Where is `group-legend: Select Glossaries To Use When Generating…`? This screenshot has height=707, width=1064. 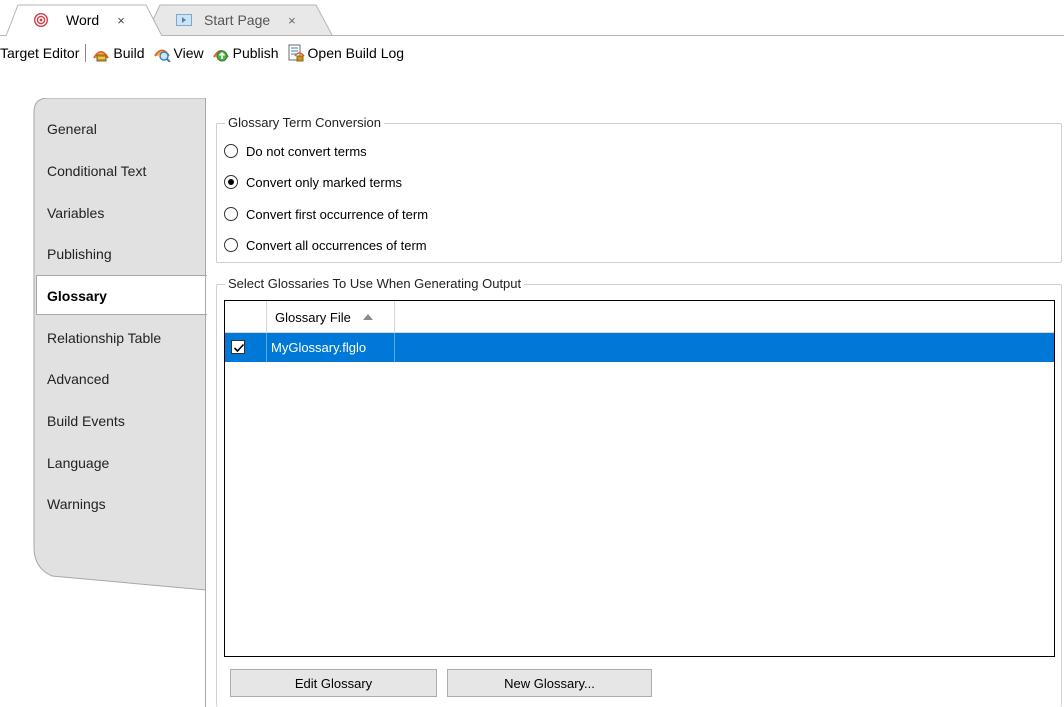
group-legend: Select Glossaries To Use When Generating… is located at coordinates (375, 283).